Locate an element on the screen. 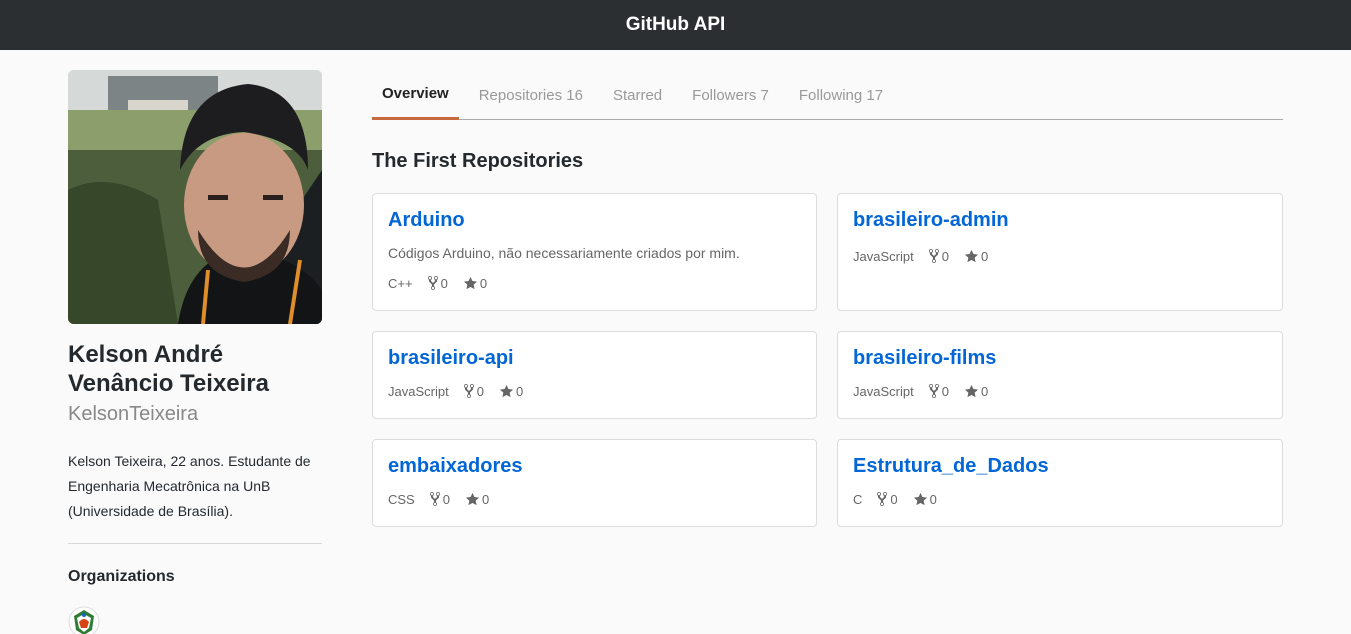  top-bar: GitHub API is located at coordinates (675, 25).